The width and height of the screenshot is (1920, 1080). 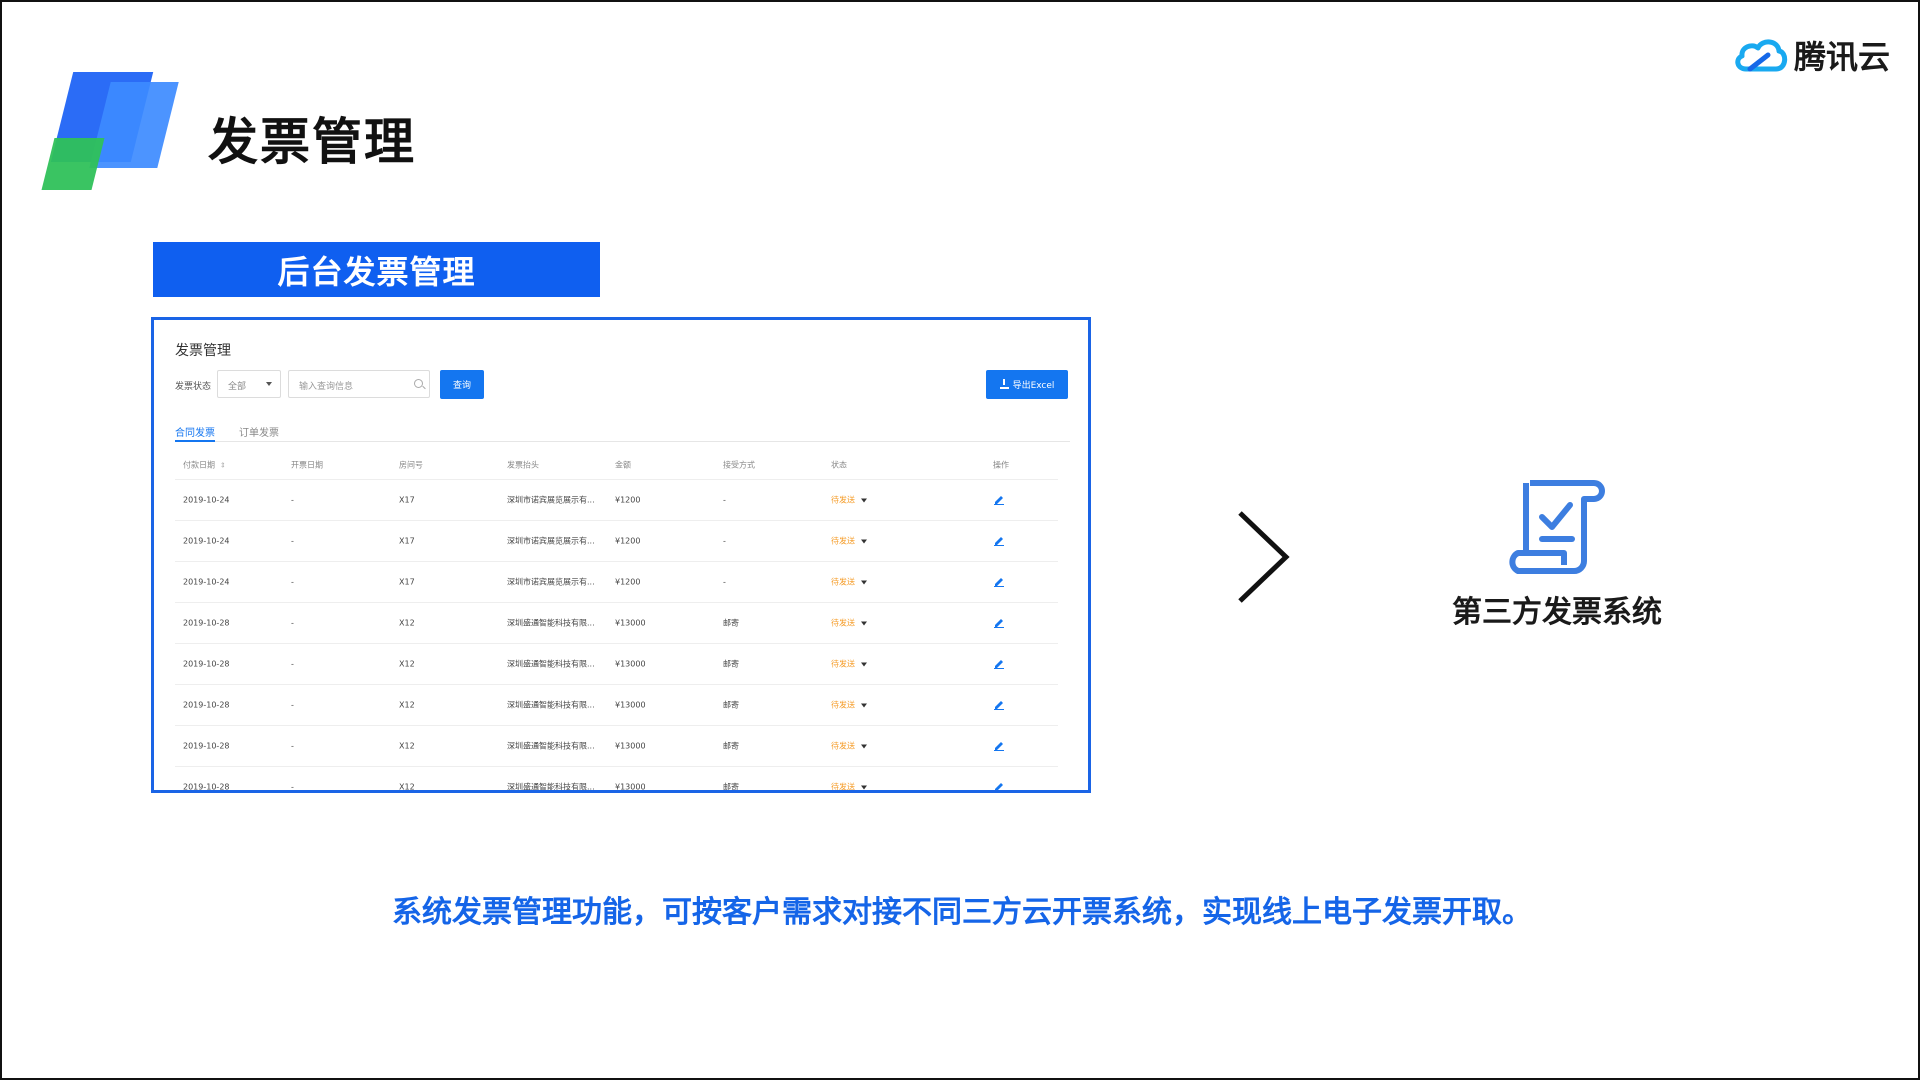 I want to click on export-excel-button: 导出Excel, so click(x=1027, y=384).